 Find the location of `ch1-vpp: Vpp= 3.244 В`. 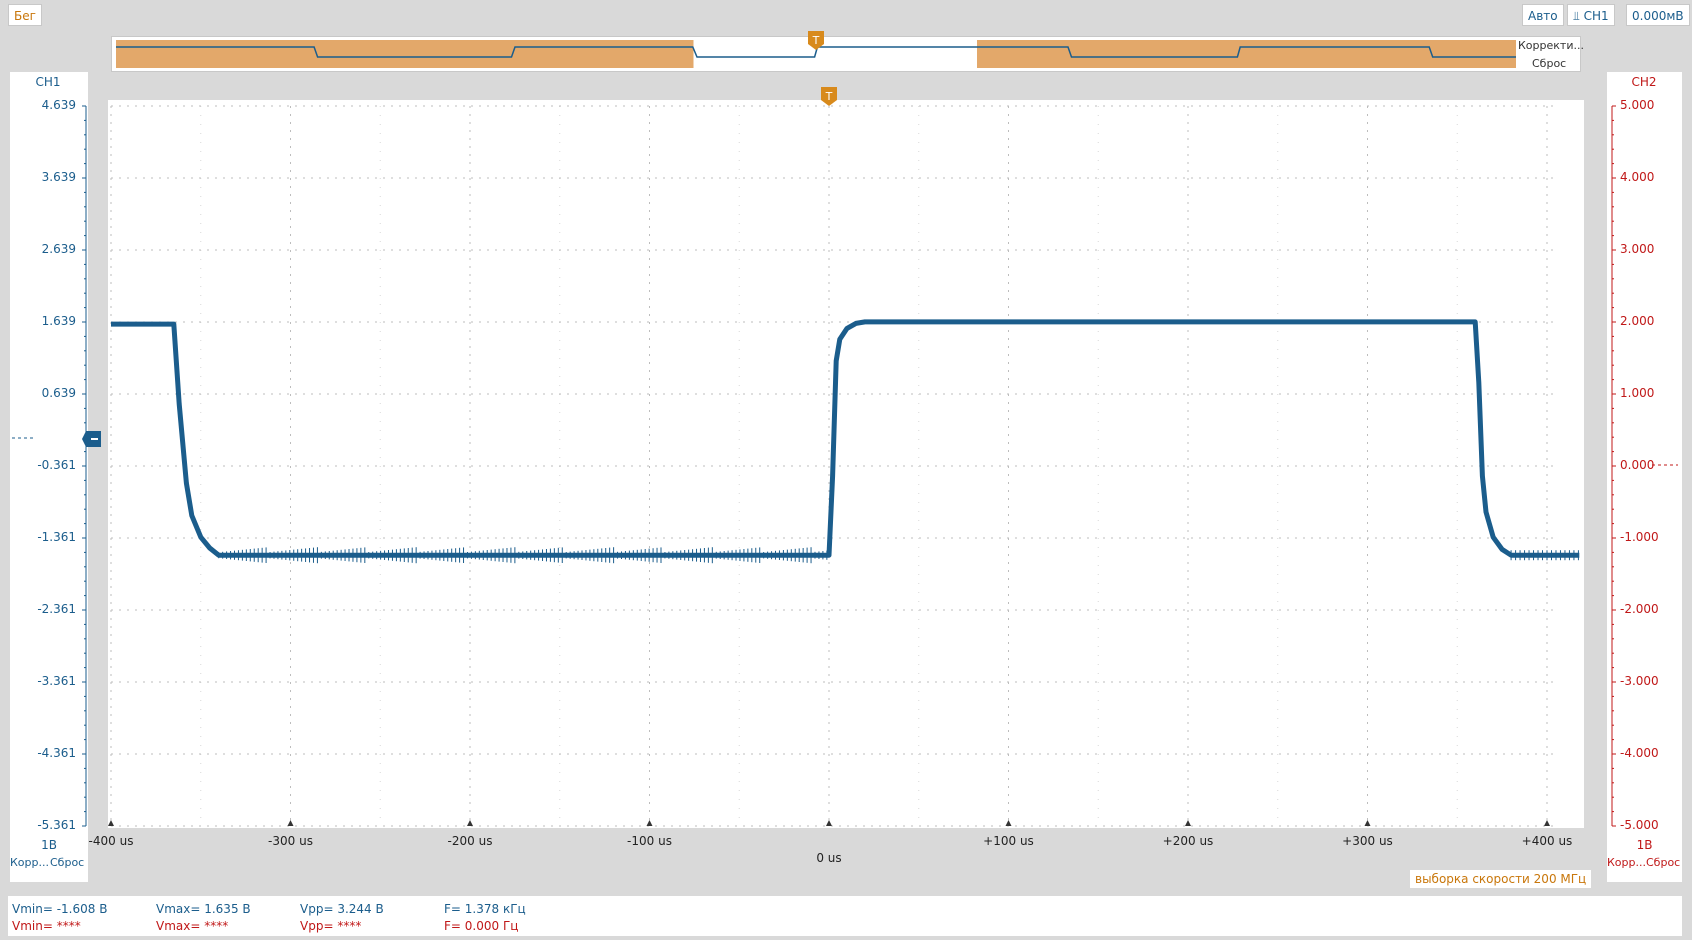

ch1-vpp: Vpp= 3.244 В is located at coordinates (342, 909).